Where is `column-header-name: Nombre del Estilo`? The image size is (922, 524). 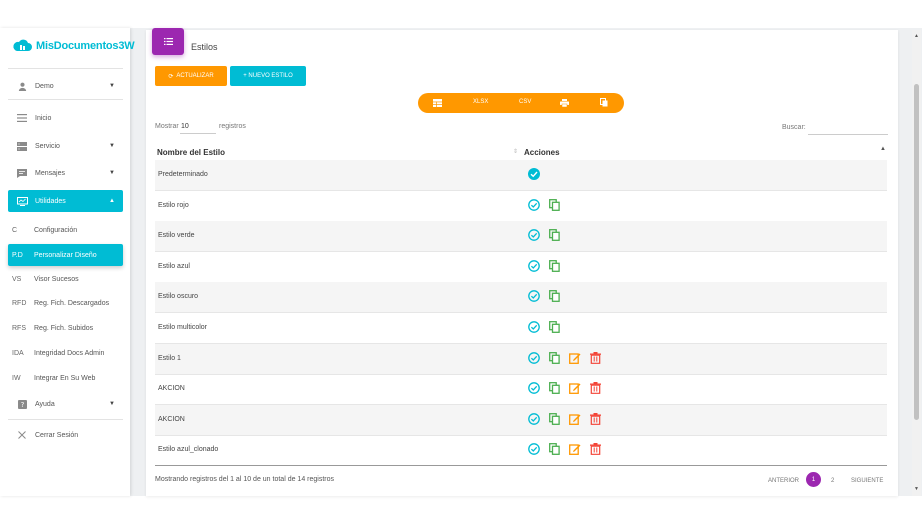
column-header-name: Nombre del Estilo is located at coordinates (191, 152).